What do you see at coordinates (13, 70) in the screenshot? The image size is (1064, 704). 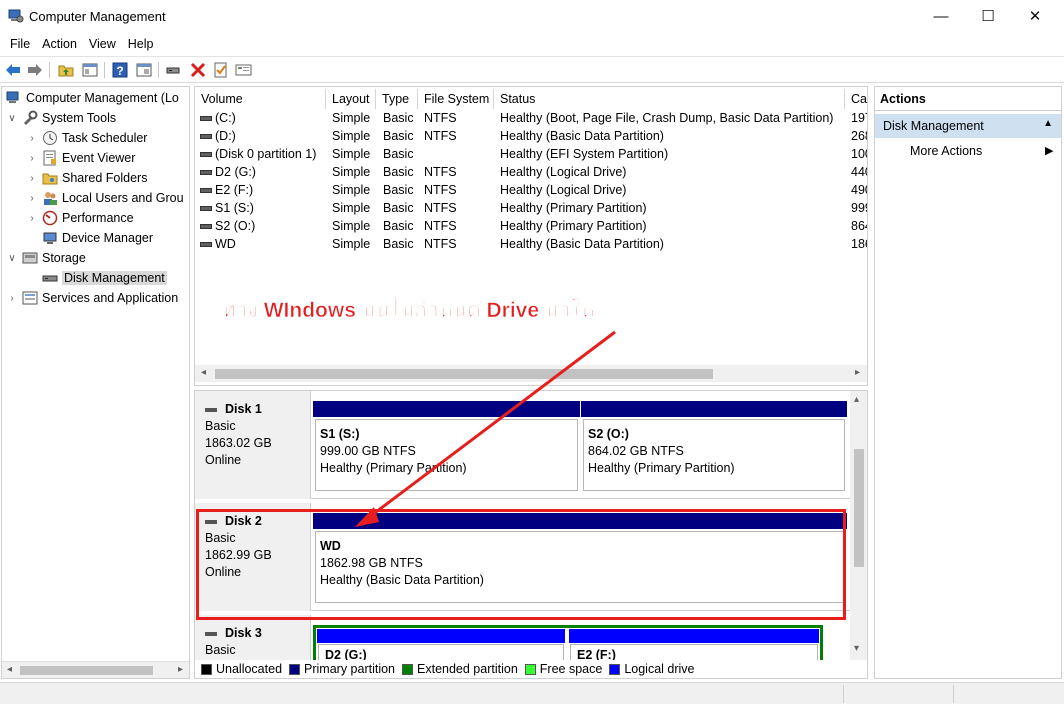 I see `back-arrow-icon` at bounding box center [13, 70].